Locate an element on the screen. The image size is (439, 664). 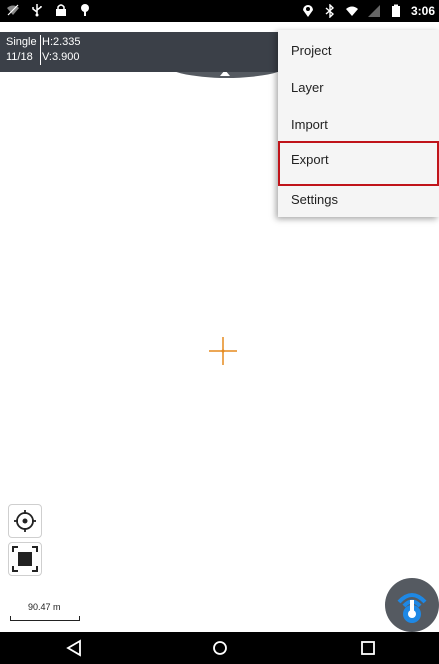
recents-icon is located at coordinates (368, 648).